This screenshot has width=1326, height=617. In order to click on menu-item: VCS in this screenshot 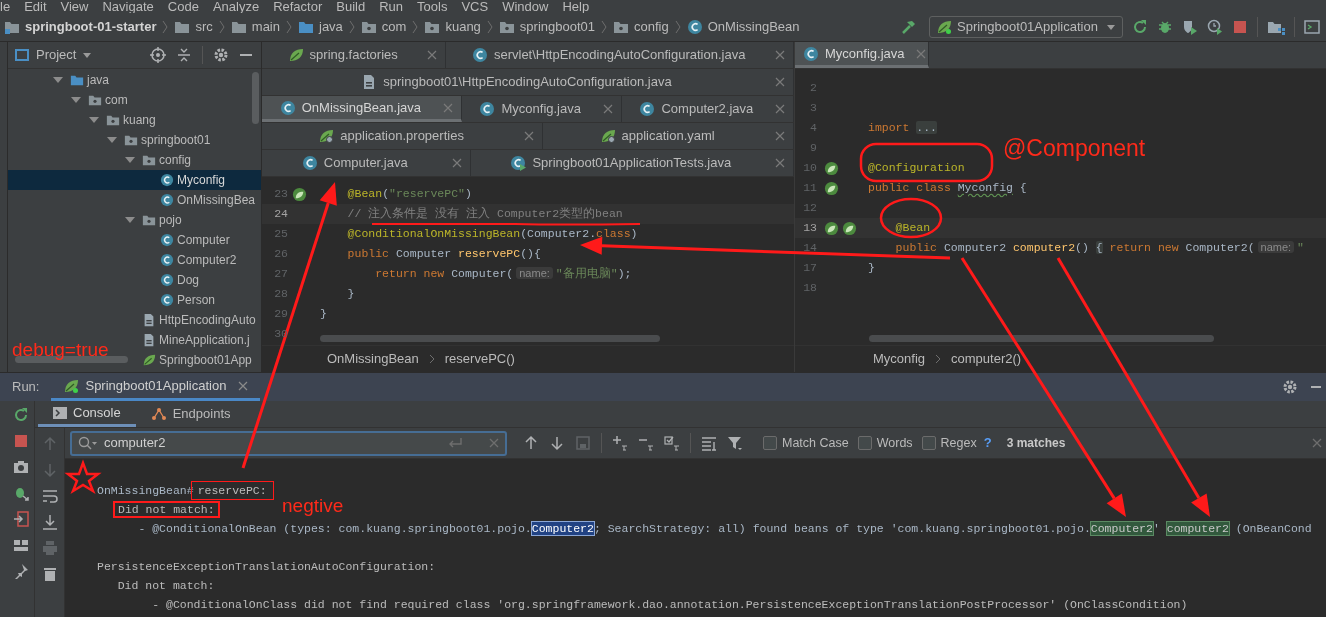, I will do `click(475, 6)`.